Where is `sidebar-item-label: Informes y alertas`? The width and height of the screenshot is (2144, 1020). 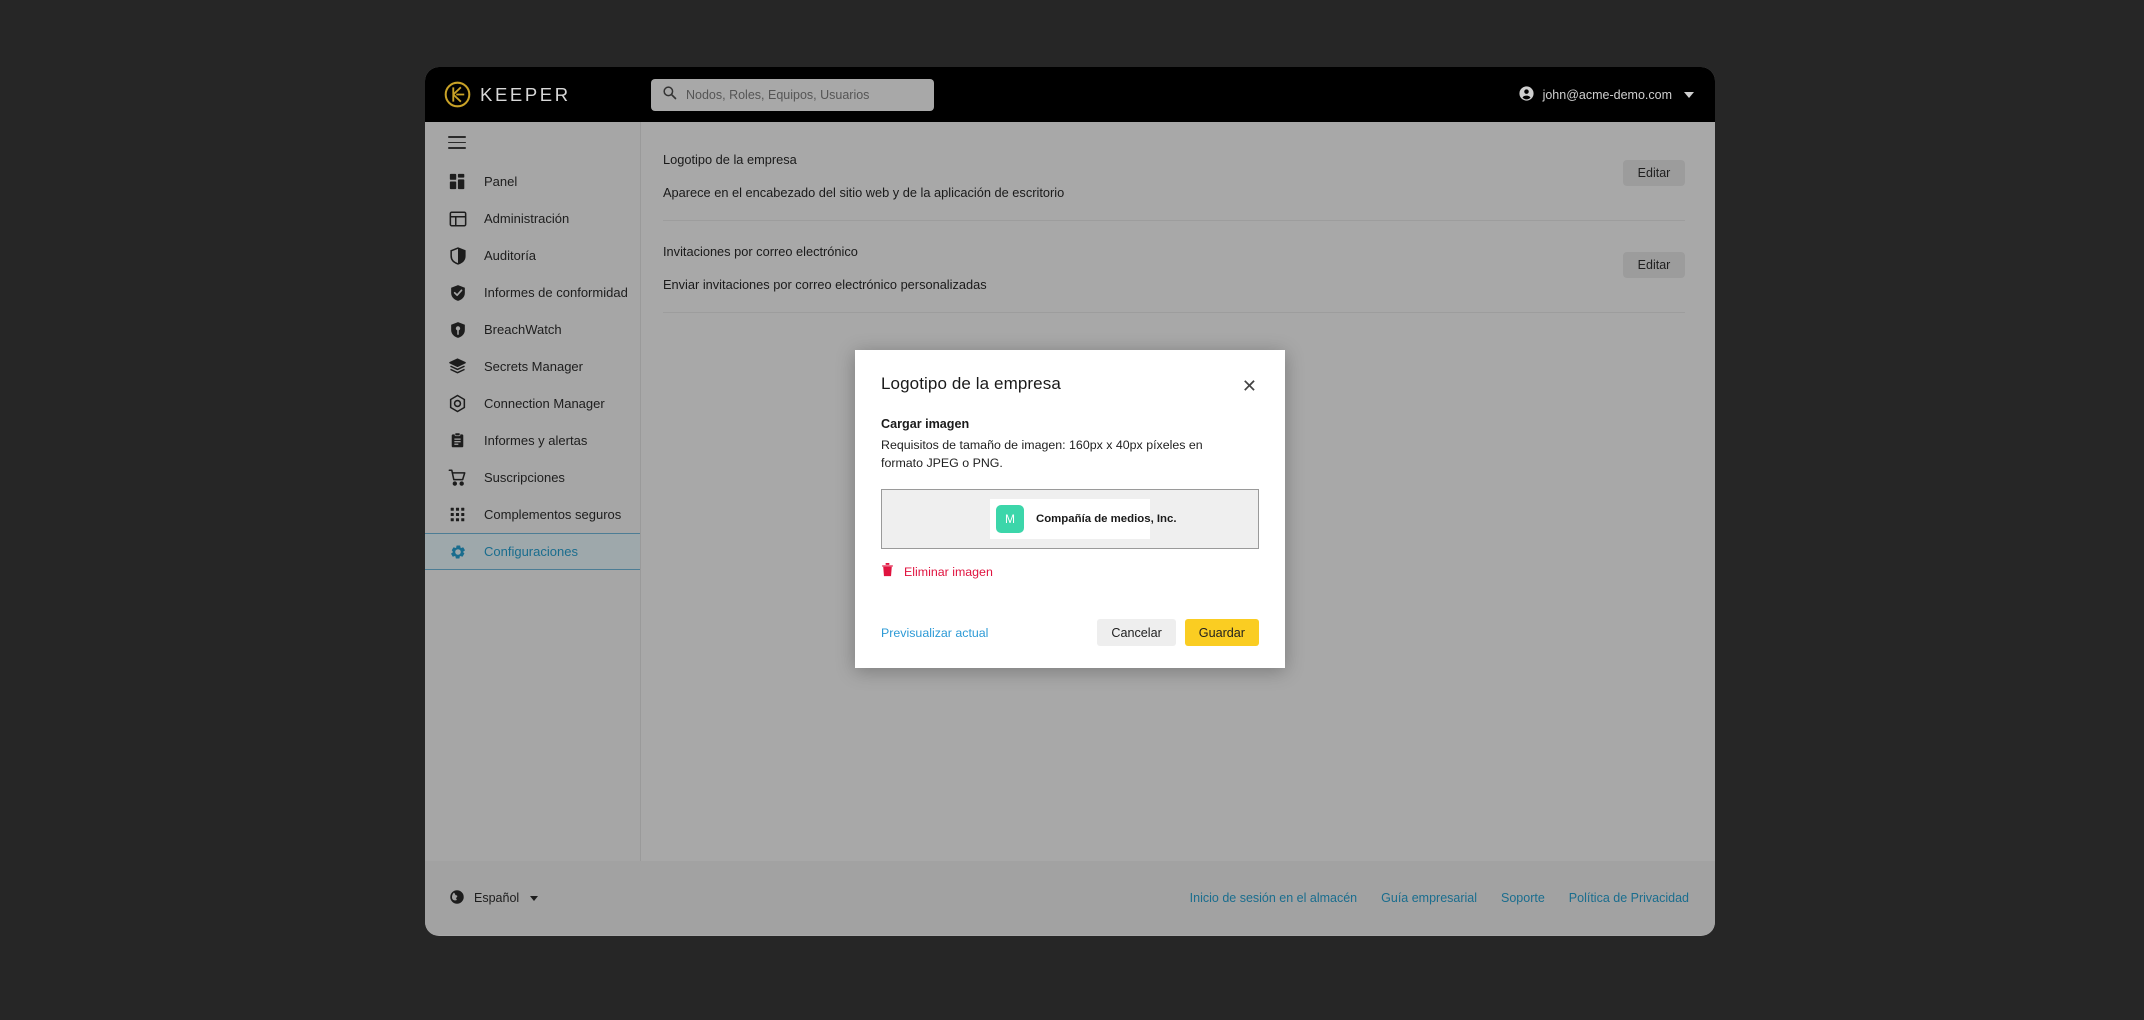
sidebar-item-label: Informes y alertas is located at coordinates (536, 440).